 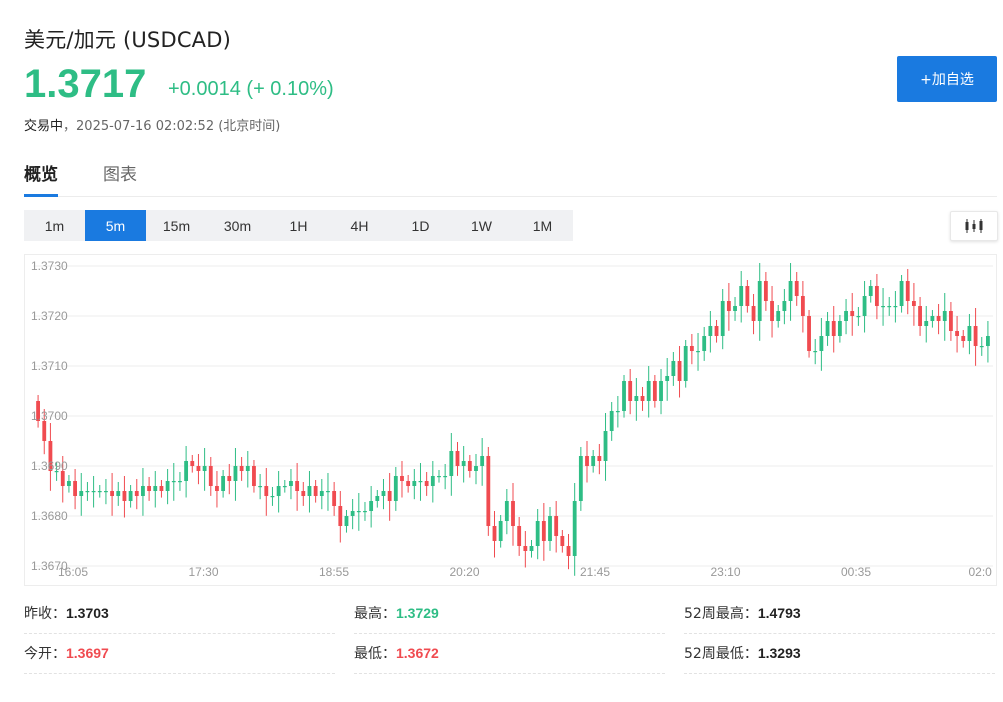 I want to click on period-5m: 5m, so click(x=115, y=225).